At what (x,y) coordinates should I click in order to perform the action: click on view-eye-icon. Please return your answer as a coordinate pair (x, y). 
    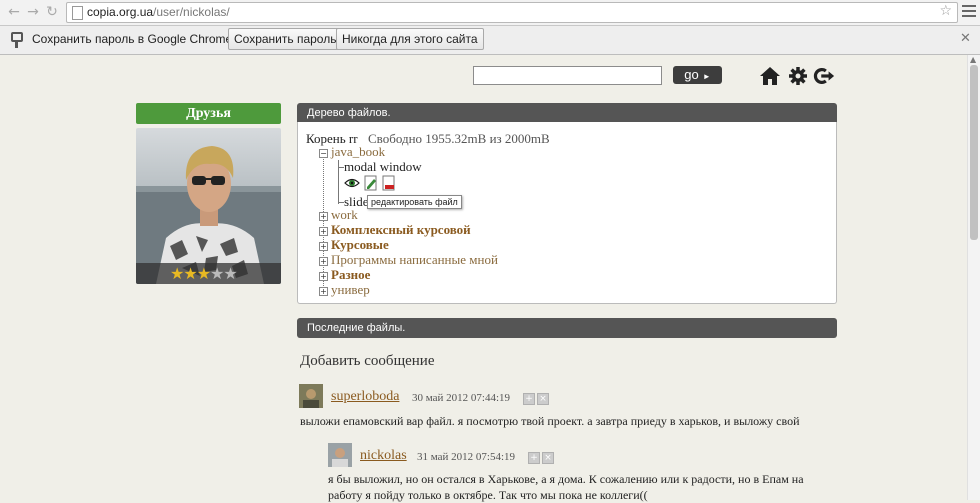
    Looking at the image, I should click on (352, 183).